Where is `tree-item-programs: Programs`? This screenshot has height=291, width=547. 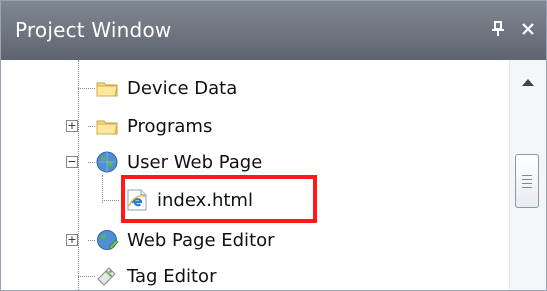
tree-item-programs: Programs is located at coordinates (153, 126).